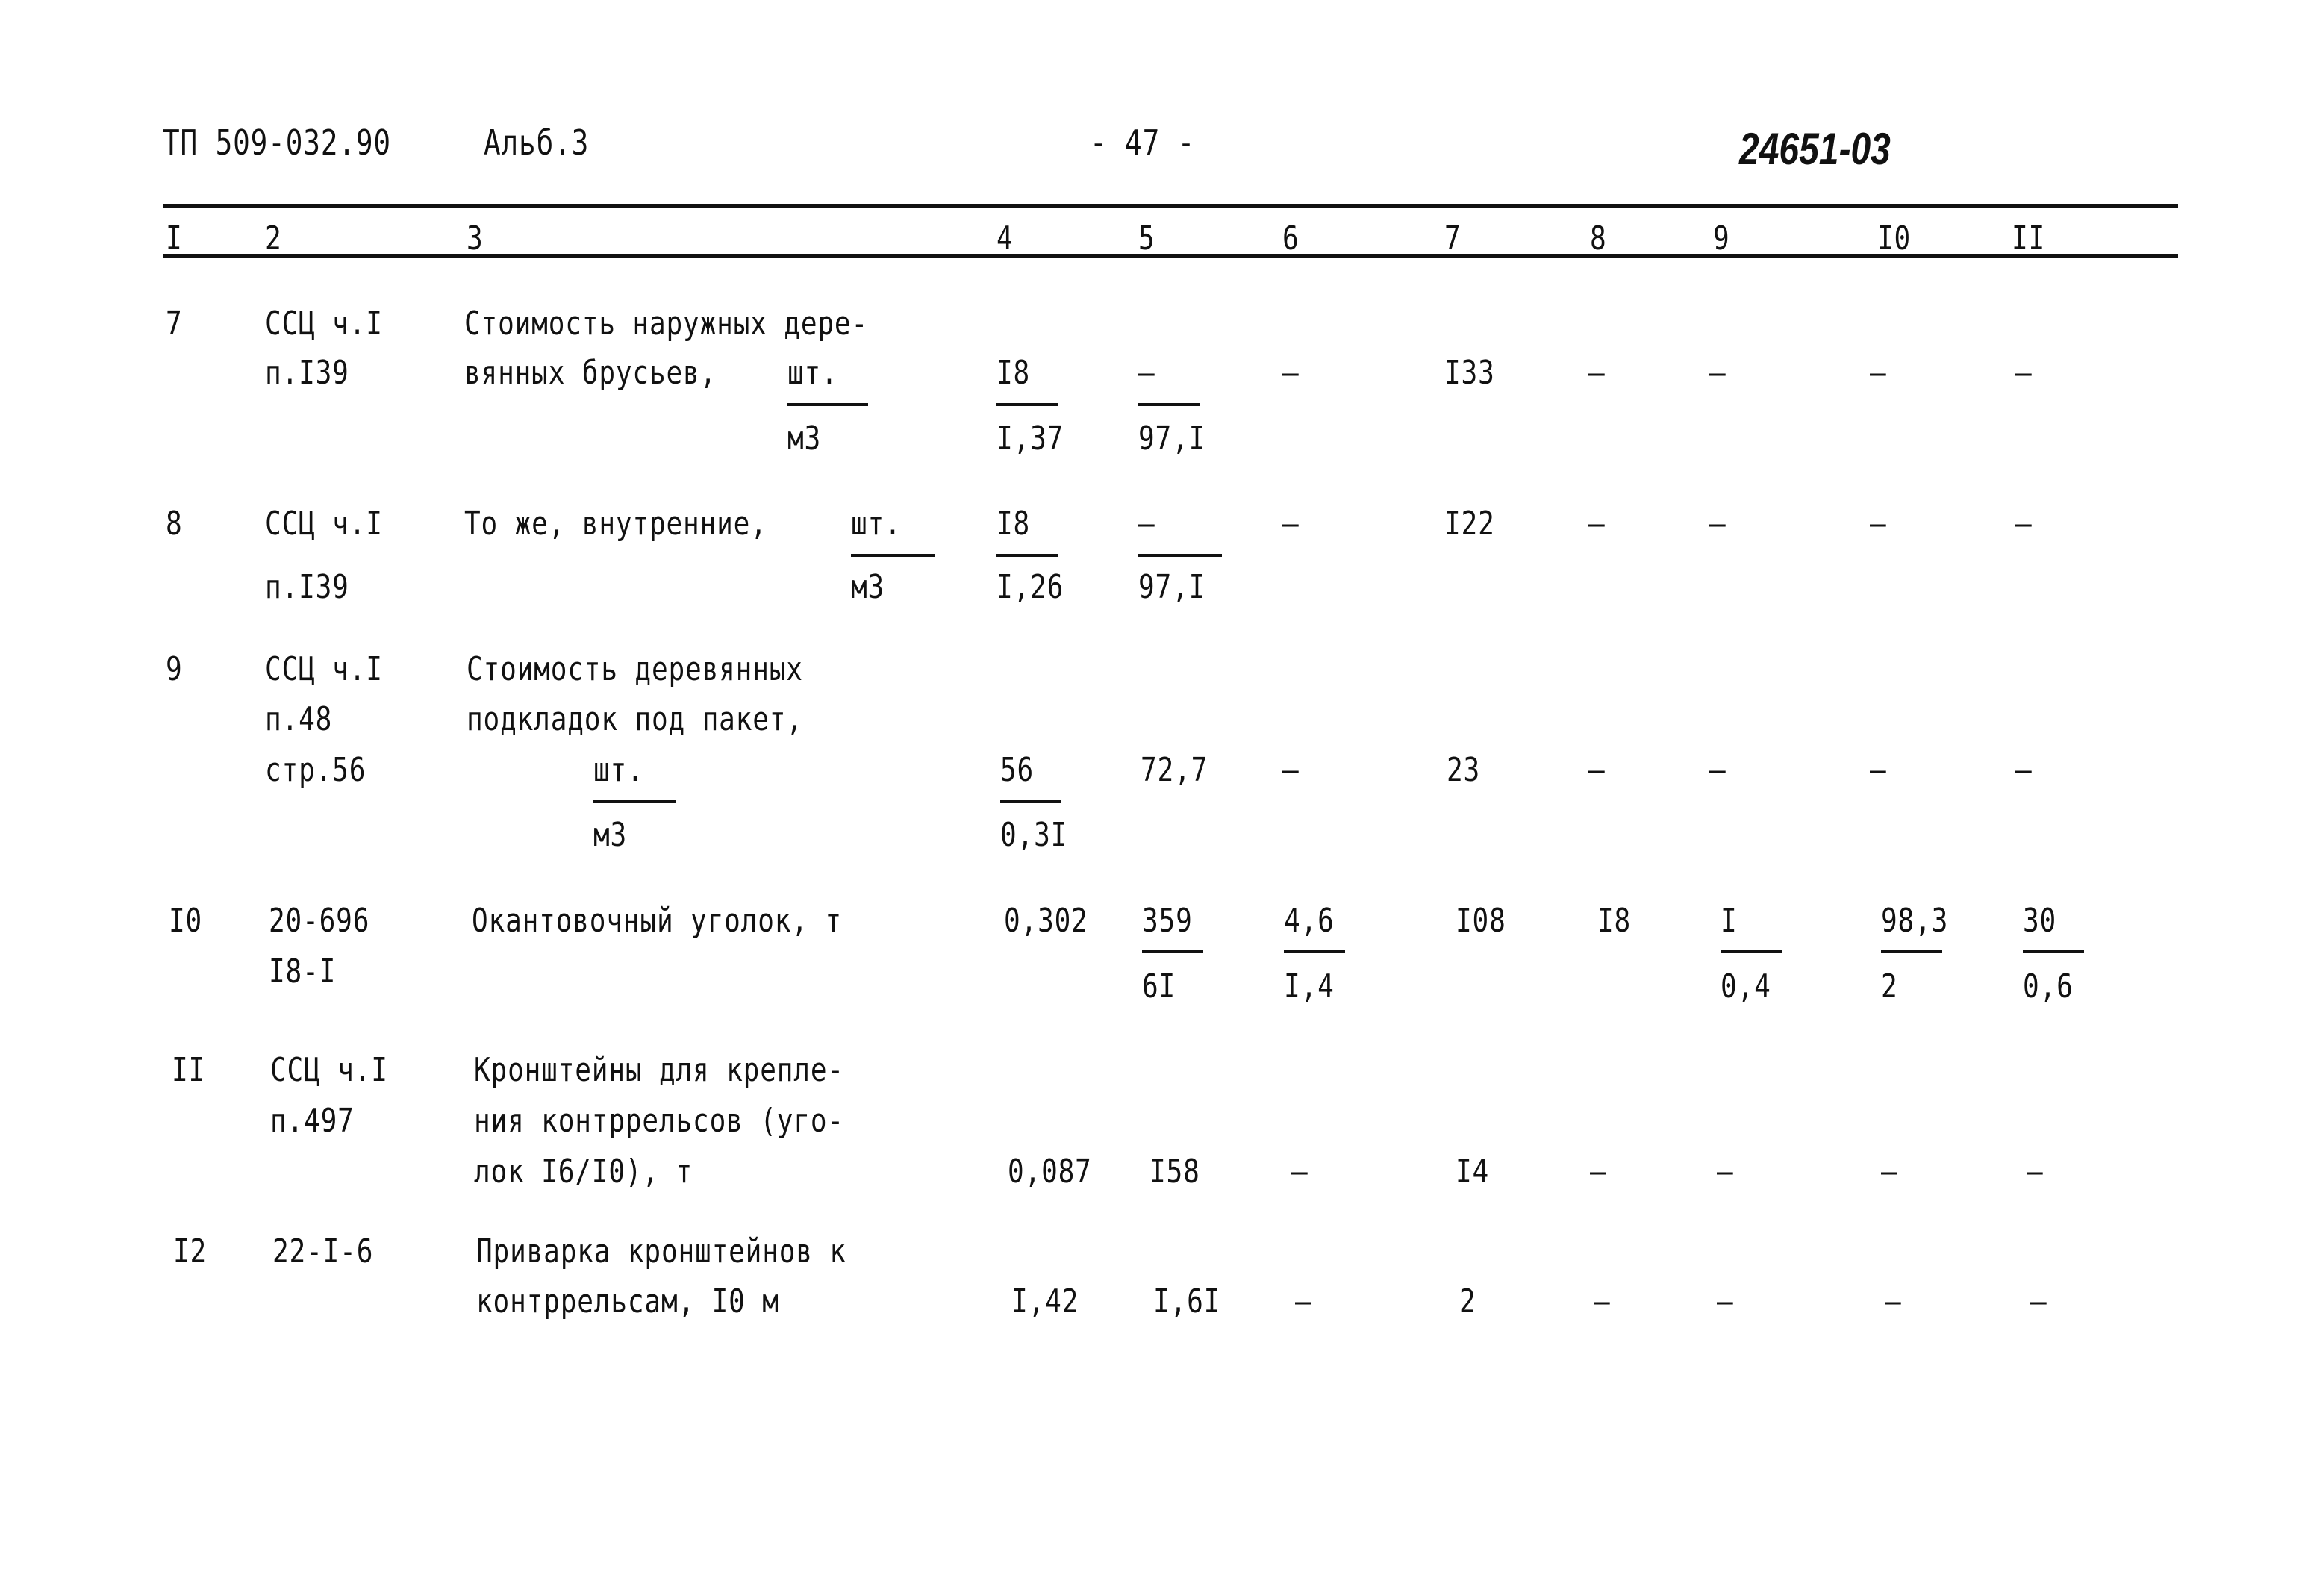 The image size is (2299, 1596). What do you see at coordinates (1310, 921) in the screenshot?
I see `c6-numerator: 4,6` at bounding box center [1310, 921].